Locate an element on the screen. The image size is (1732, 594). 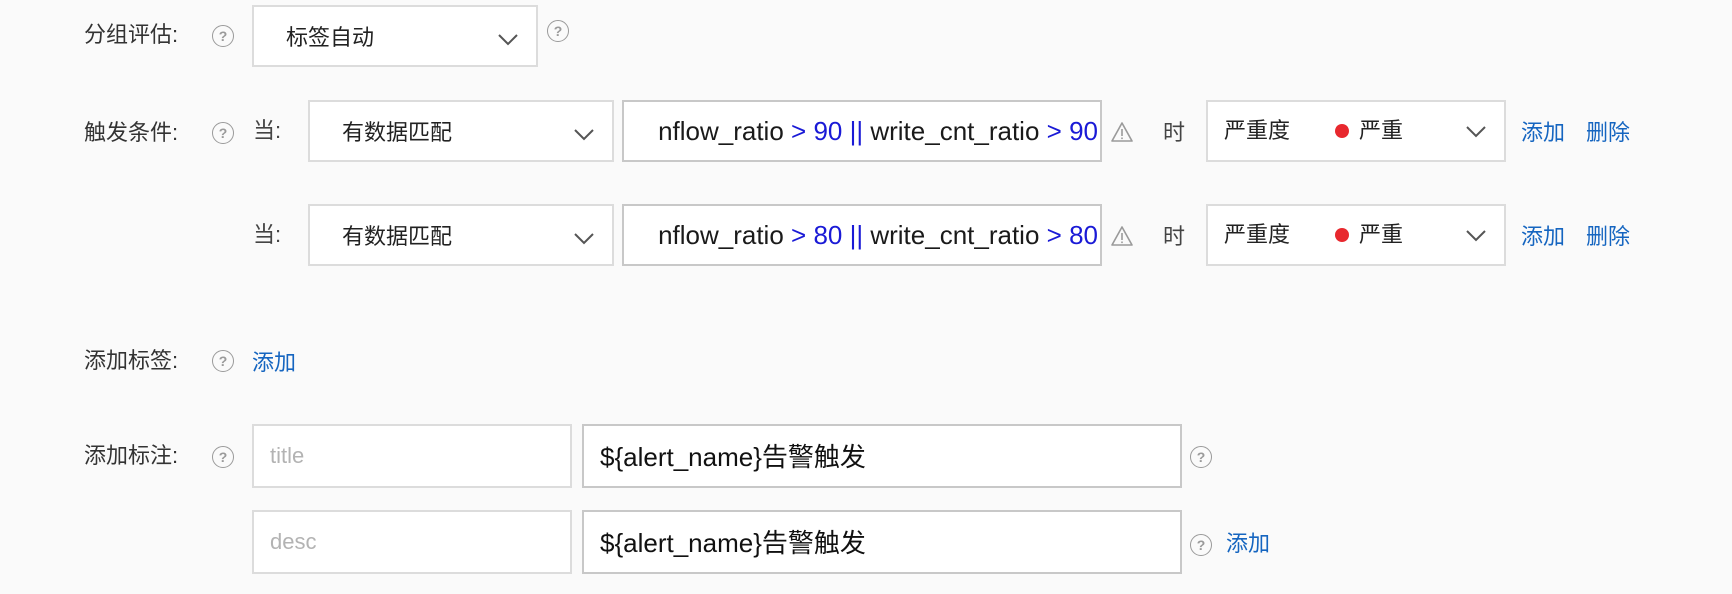
add-annotation-link: 添加 is located at coordinates (1248, 544).